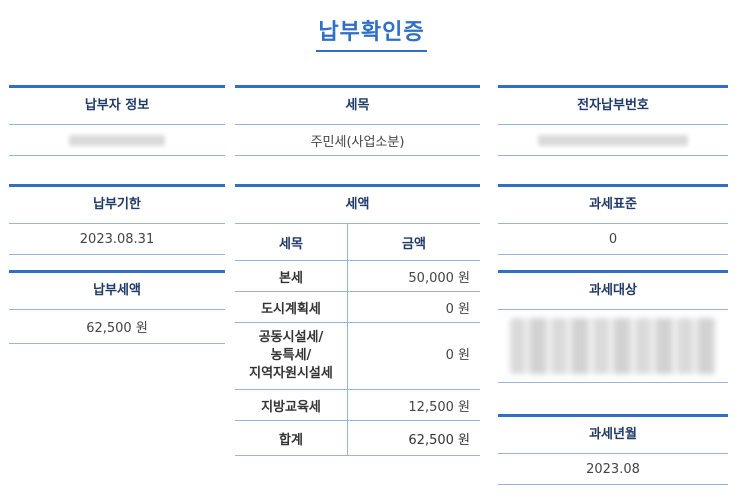 Image resolution: width=743 pixels, height=501 pixels. Describe the element at coordinates (117, 106) in the screenshot. I see `payer-info-label: 납부자 정보` at that location.